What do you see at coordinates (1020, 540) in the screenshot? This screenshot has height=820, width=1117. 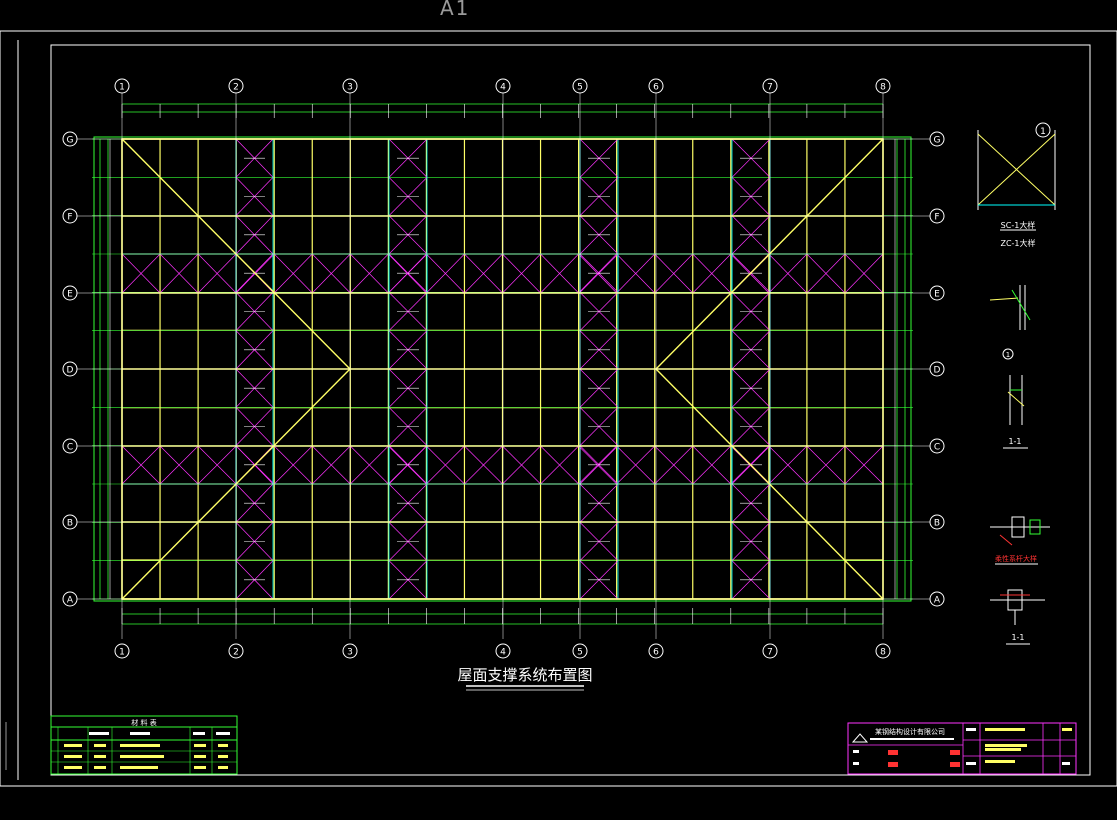 I see `detail-flexible-tie: 柔性系杆大样` at bounding box center [1020, 540].